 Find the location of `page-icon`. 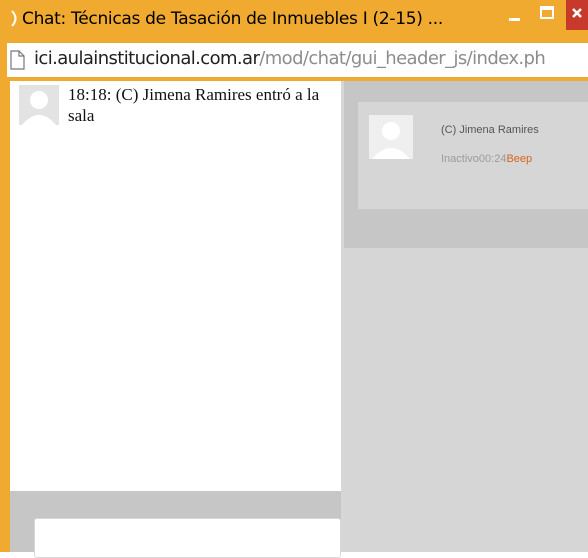

page-icon is located at coordinates (17, 60).